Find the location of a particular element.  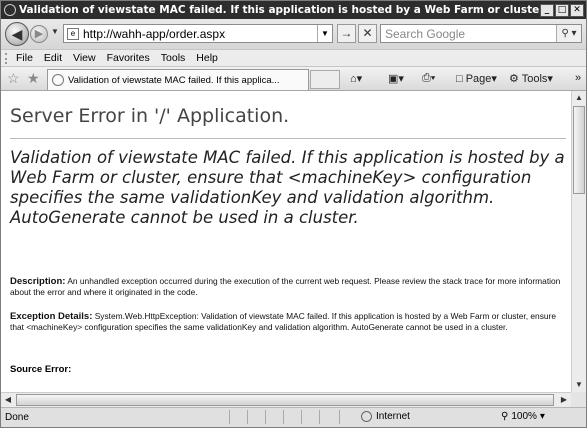

search-icon: ⚲ ▾ is located at coordinates (568, 33).